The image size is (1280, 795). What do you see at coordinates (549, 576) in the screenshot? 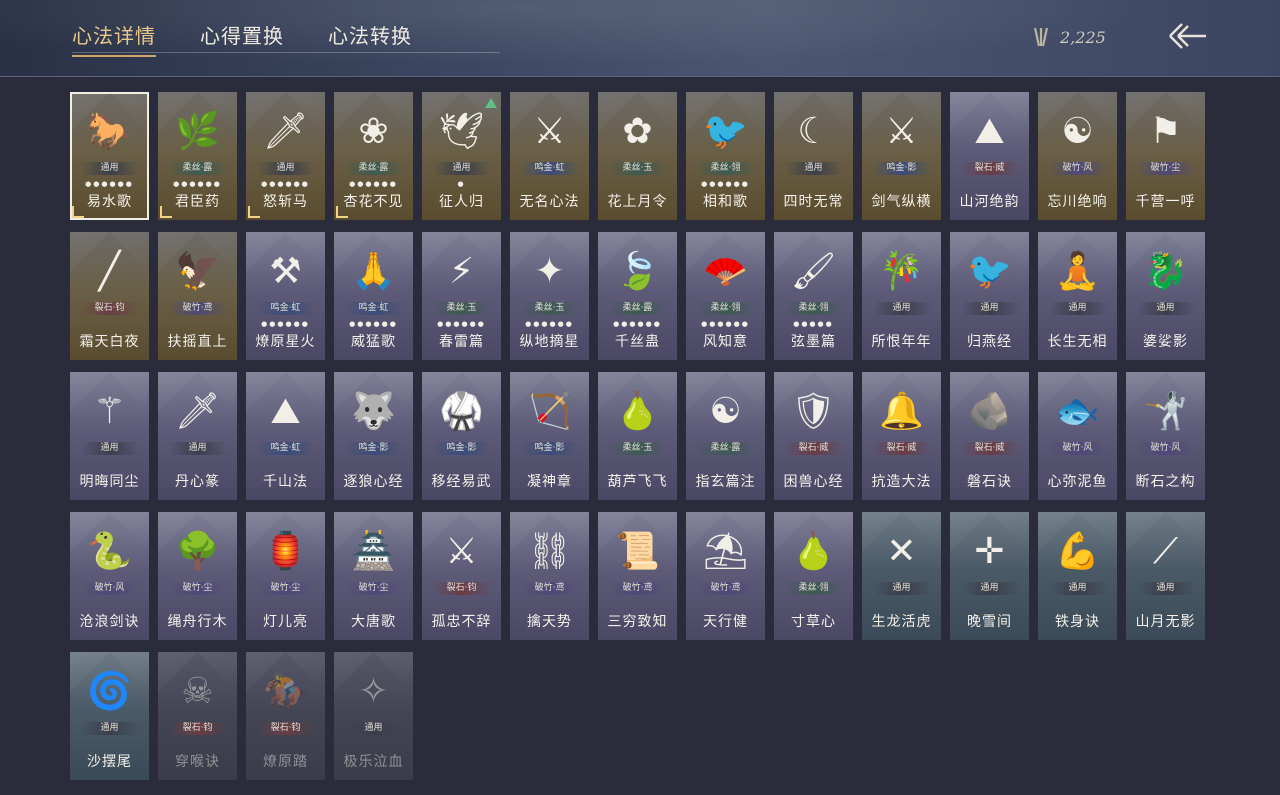
I see `skill-card: ⛓ 破竹·鸢 擒天势` at bounding box center [549, 576].